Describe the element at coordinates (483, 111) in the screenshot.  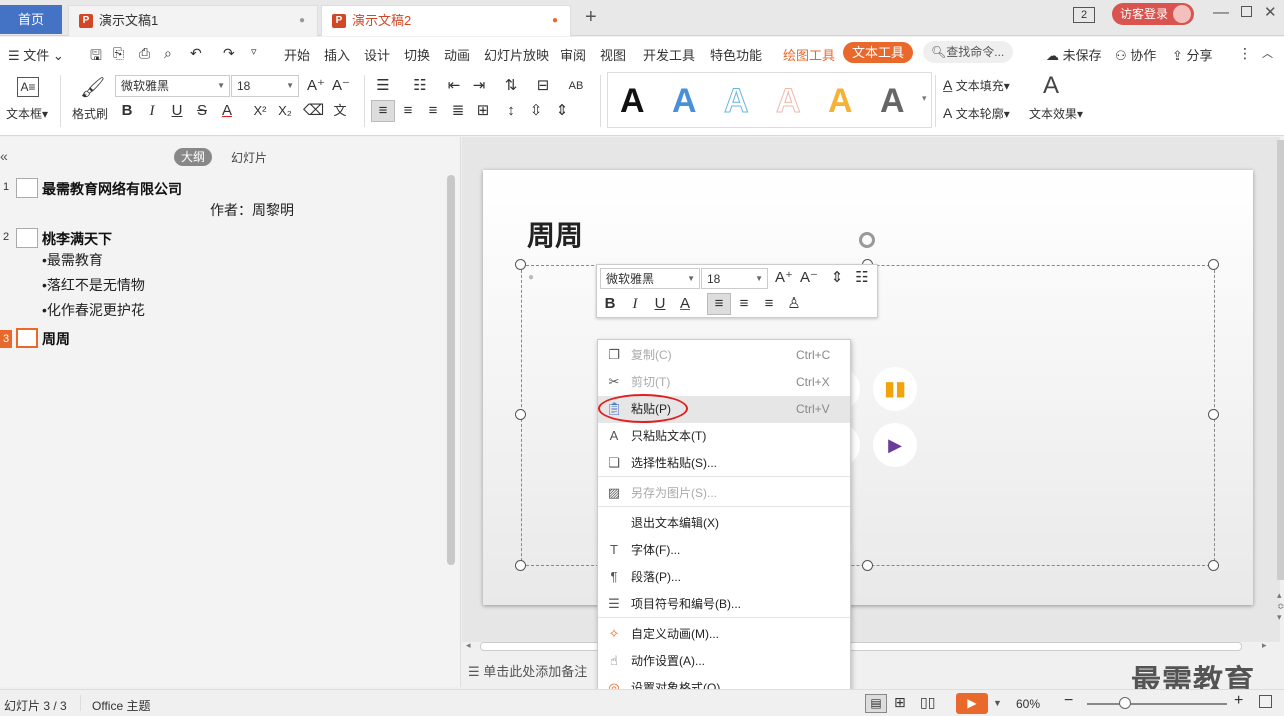
I see `distribute-icon: ⊞` at that location.